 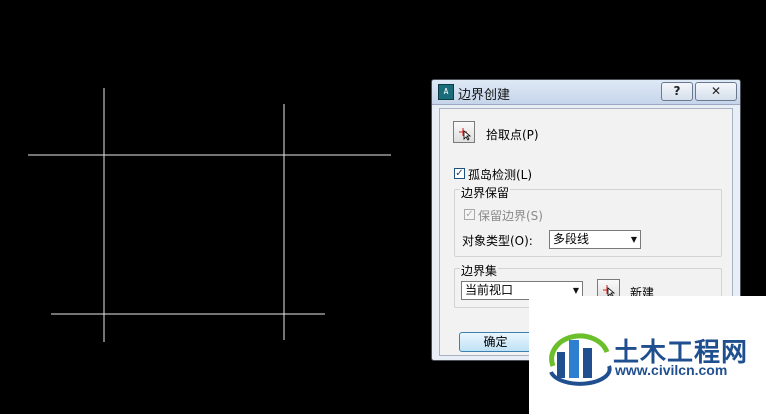 What do you see at coordinates (489, 290) in the screenshot?
I see `boundary-set-value: 当前视口` at bounding box center [489, 290].